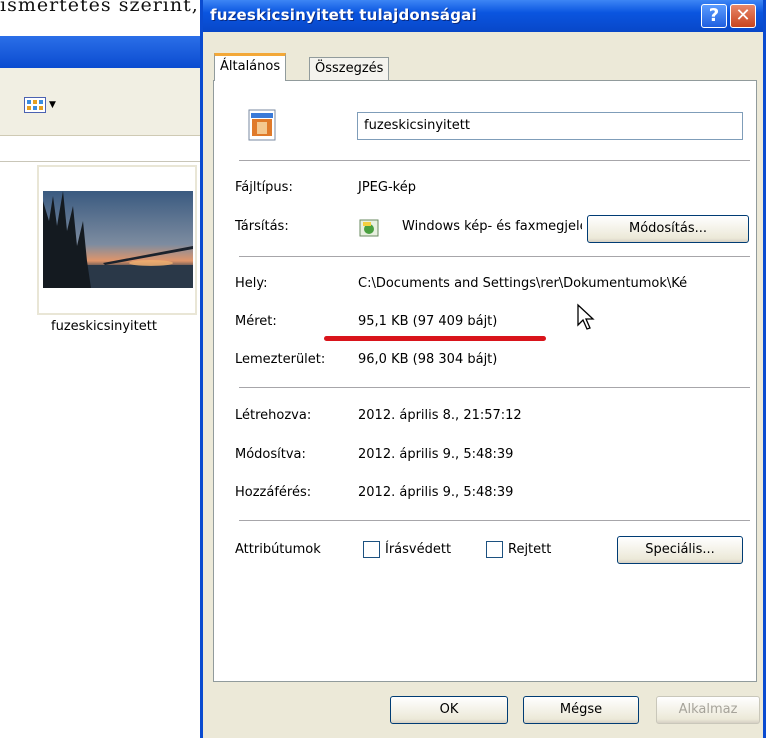 Image resolution: width=781 pixels, height=738 pixels. Describe the element at coordinates (440, 415) in the screenshot. I see `created-value: 2012. április 8., 21:57:12` at that location.